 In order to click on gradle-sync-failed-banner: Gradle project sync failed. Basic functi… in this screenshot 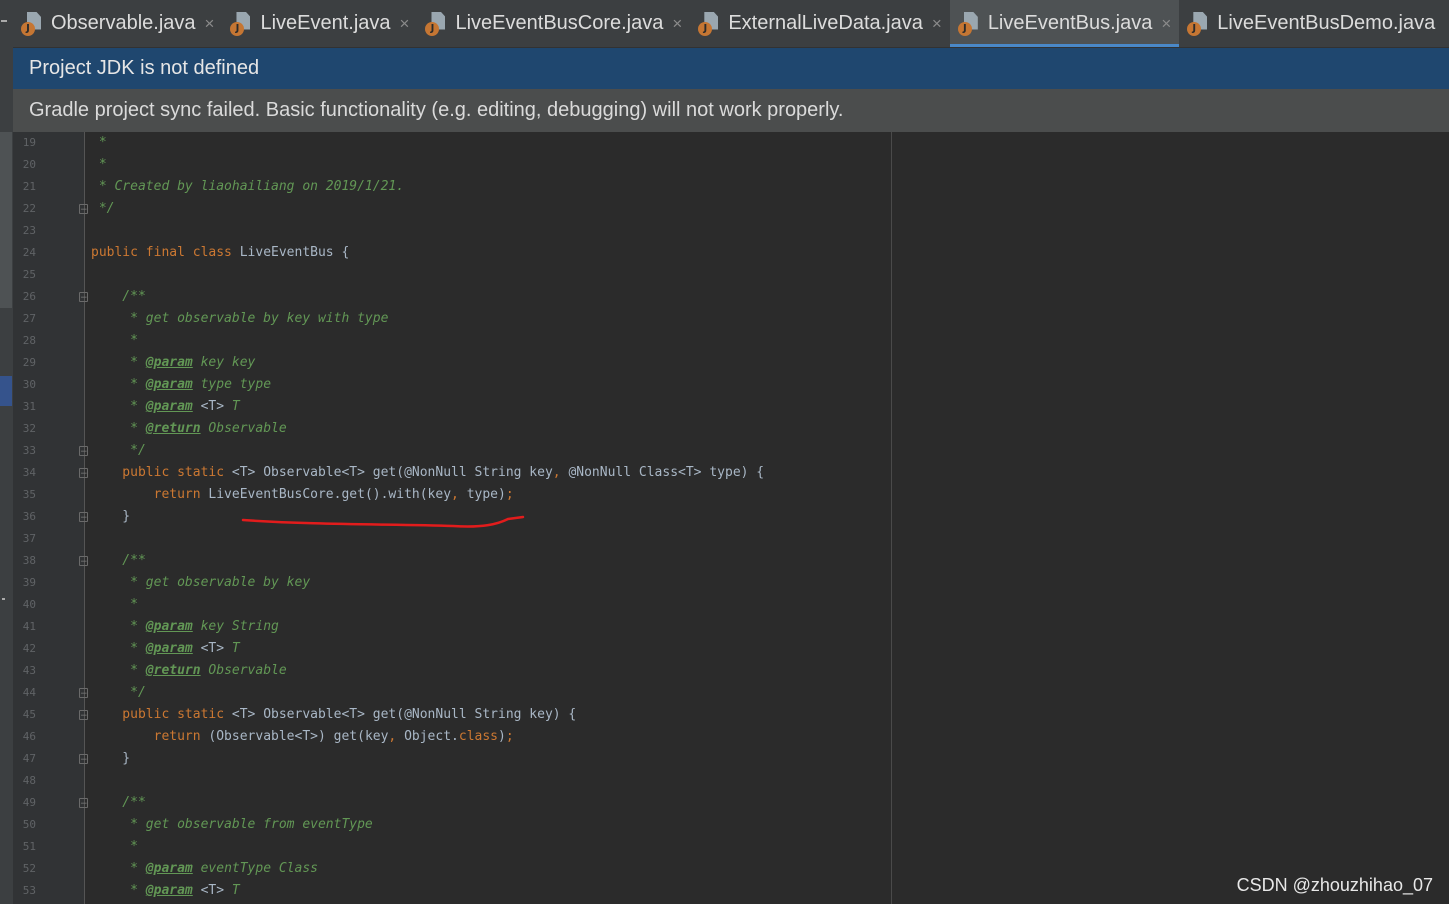, I will do `click(731, 110)`.